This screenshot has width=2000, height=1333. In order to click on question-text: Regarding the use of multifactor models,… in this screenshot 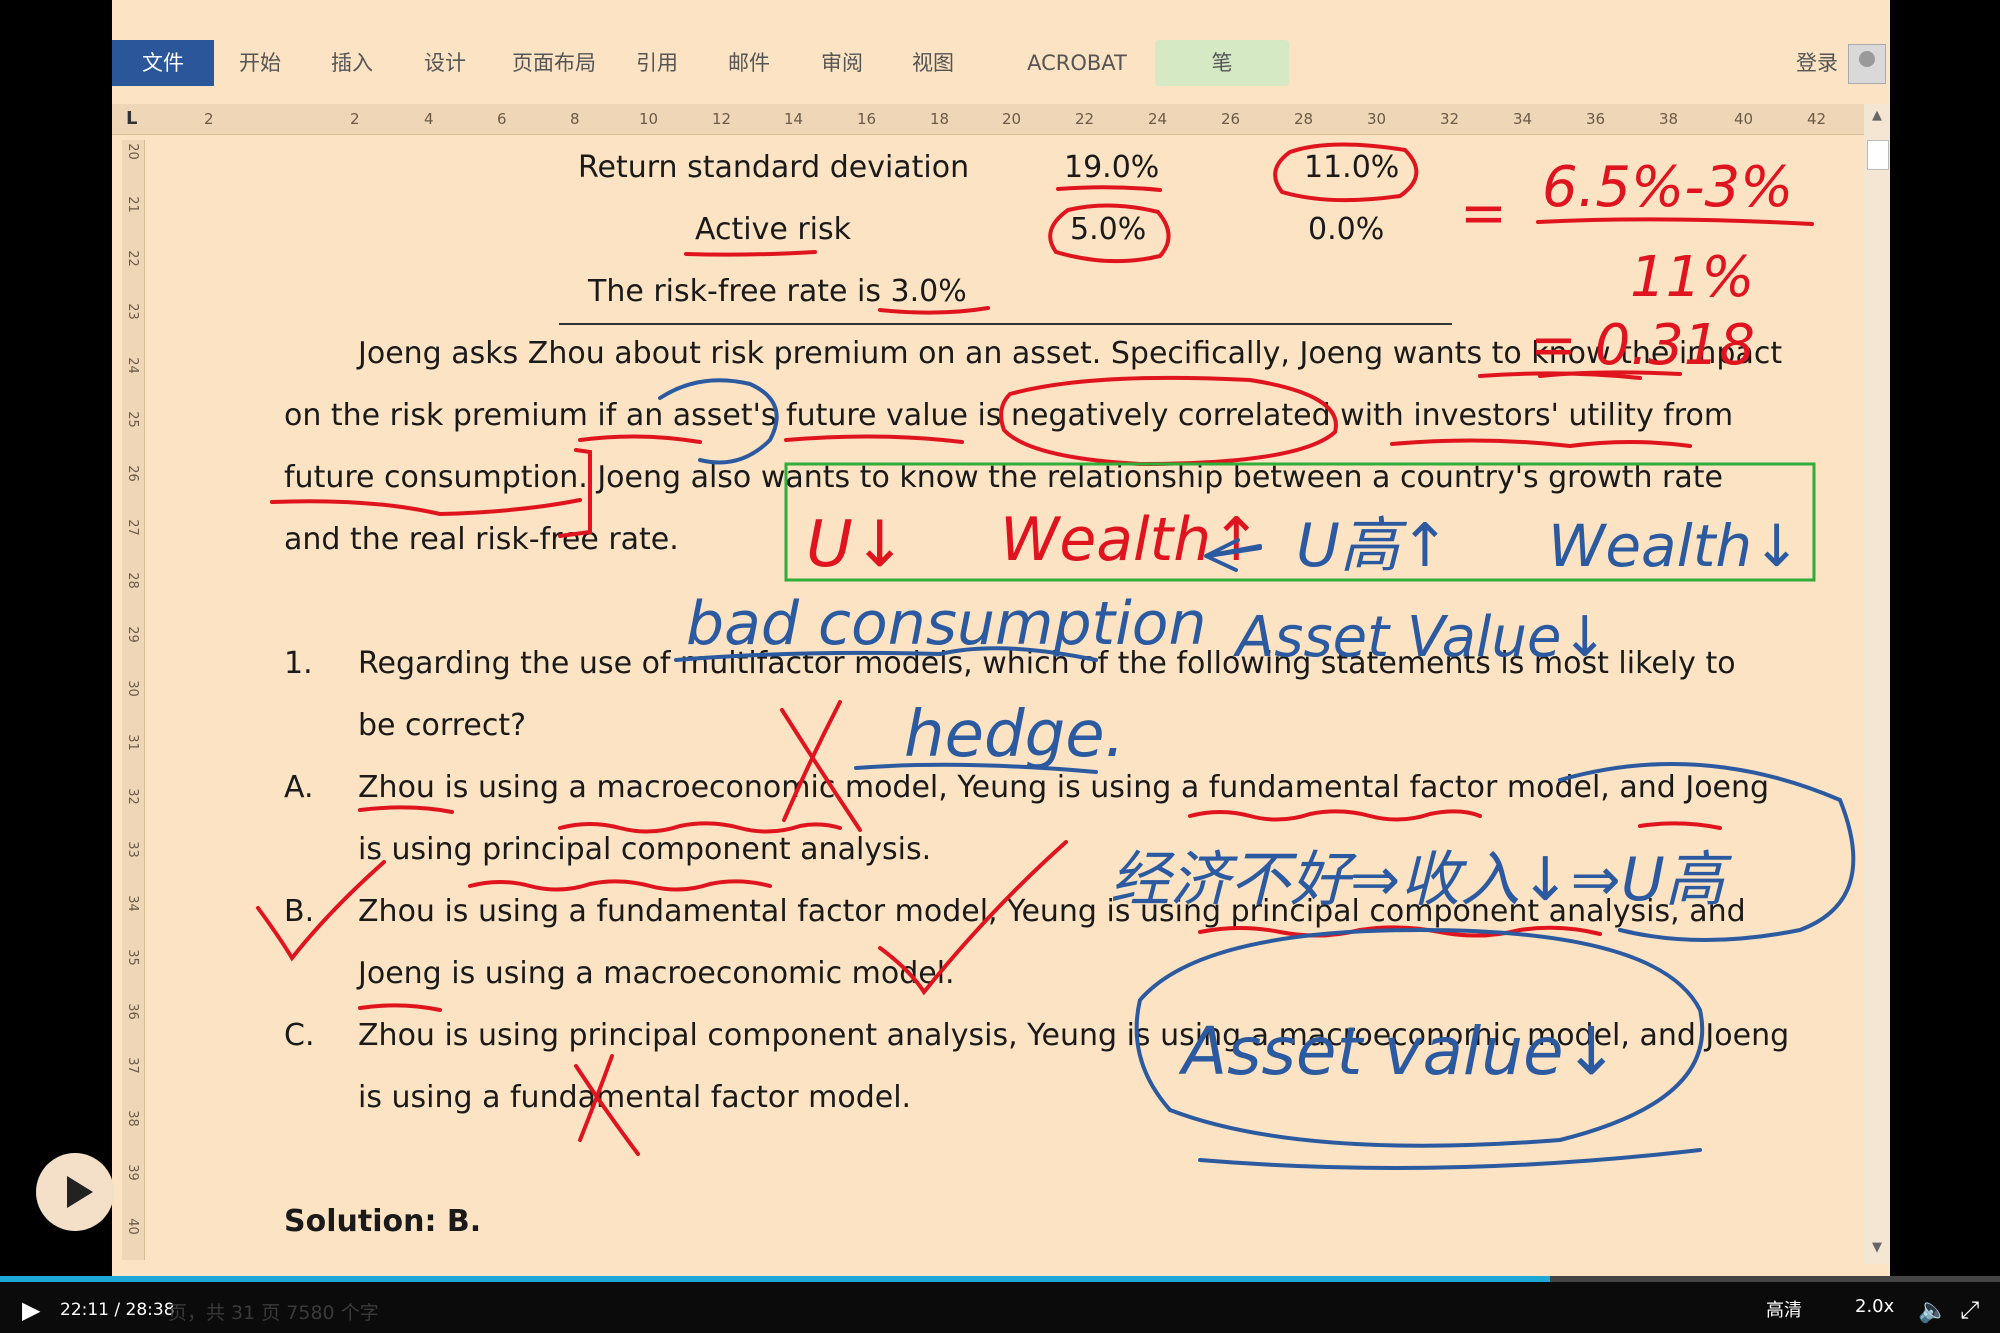, I will do `click(1047, 663)`.